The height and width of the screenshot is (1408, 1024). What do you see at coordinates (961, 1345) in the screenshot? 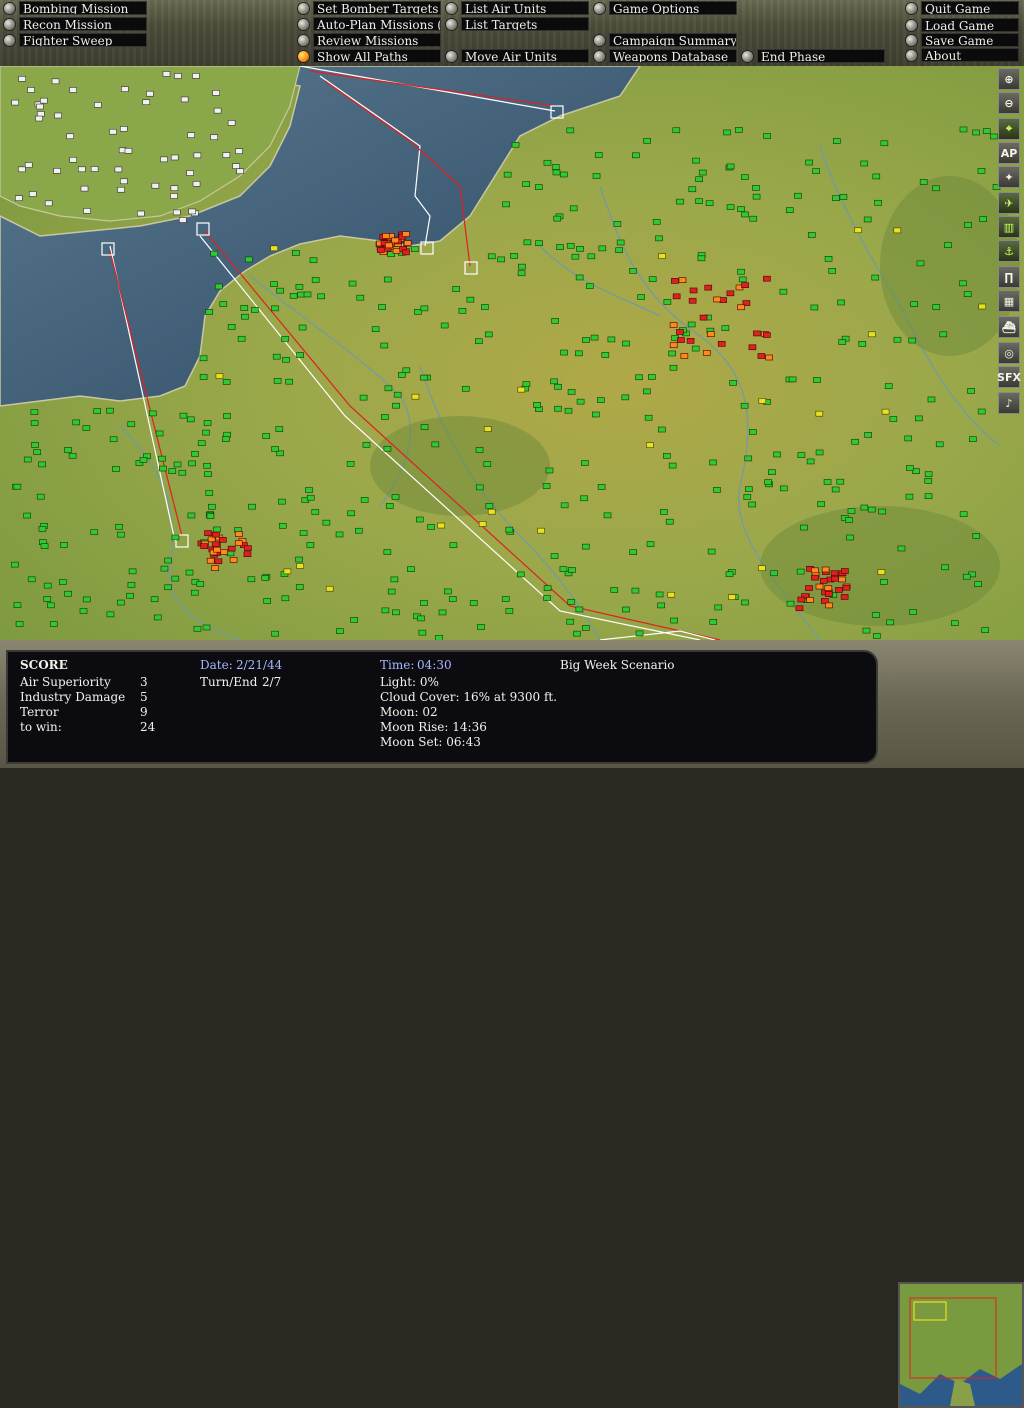
I see `minimap` at bounding box center [961, 1345].